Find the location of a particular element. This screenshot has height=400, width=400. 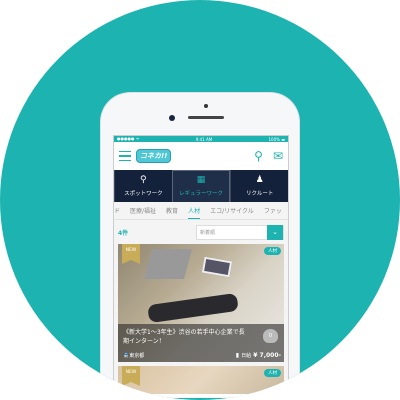

clock: 9:41 AM is located at coordinates (204, 139).